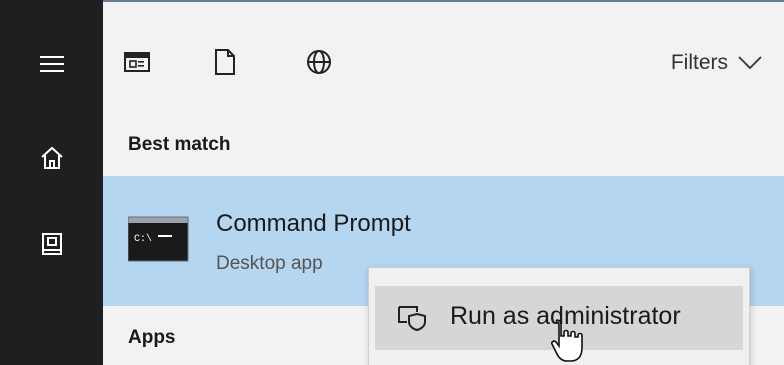 The height and width of the screenshot is (365, 784). What do you see at coordinates (319, 62) in the screenshot?
I see `globe-icon` at bounding box center [319, 62].